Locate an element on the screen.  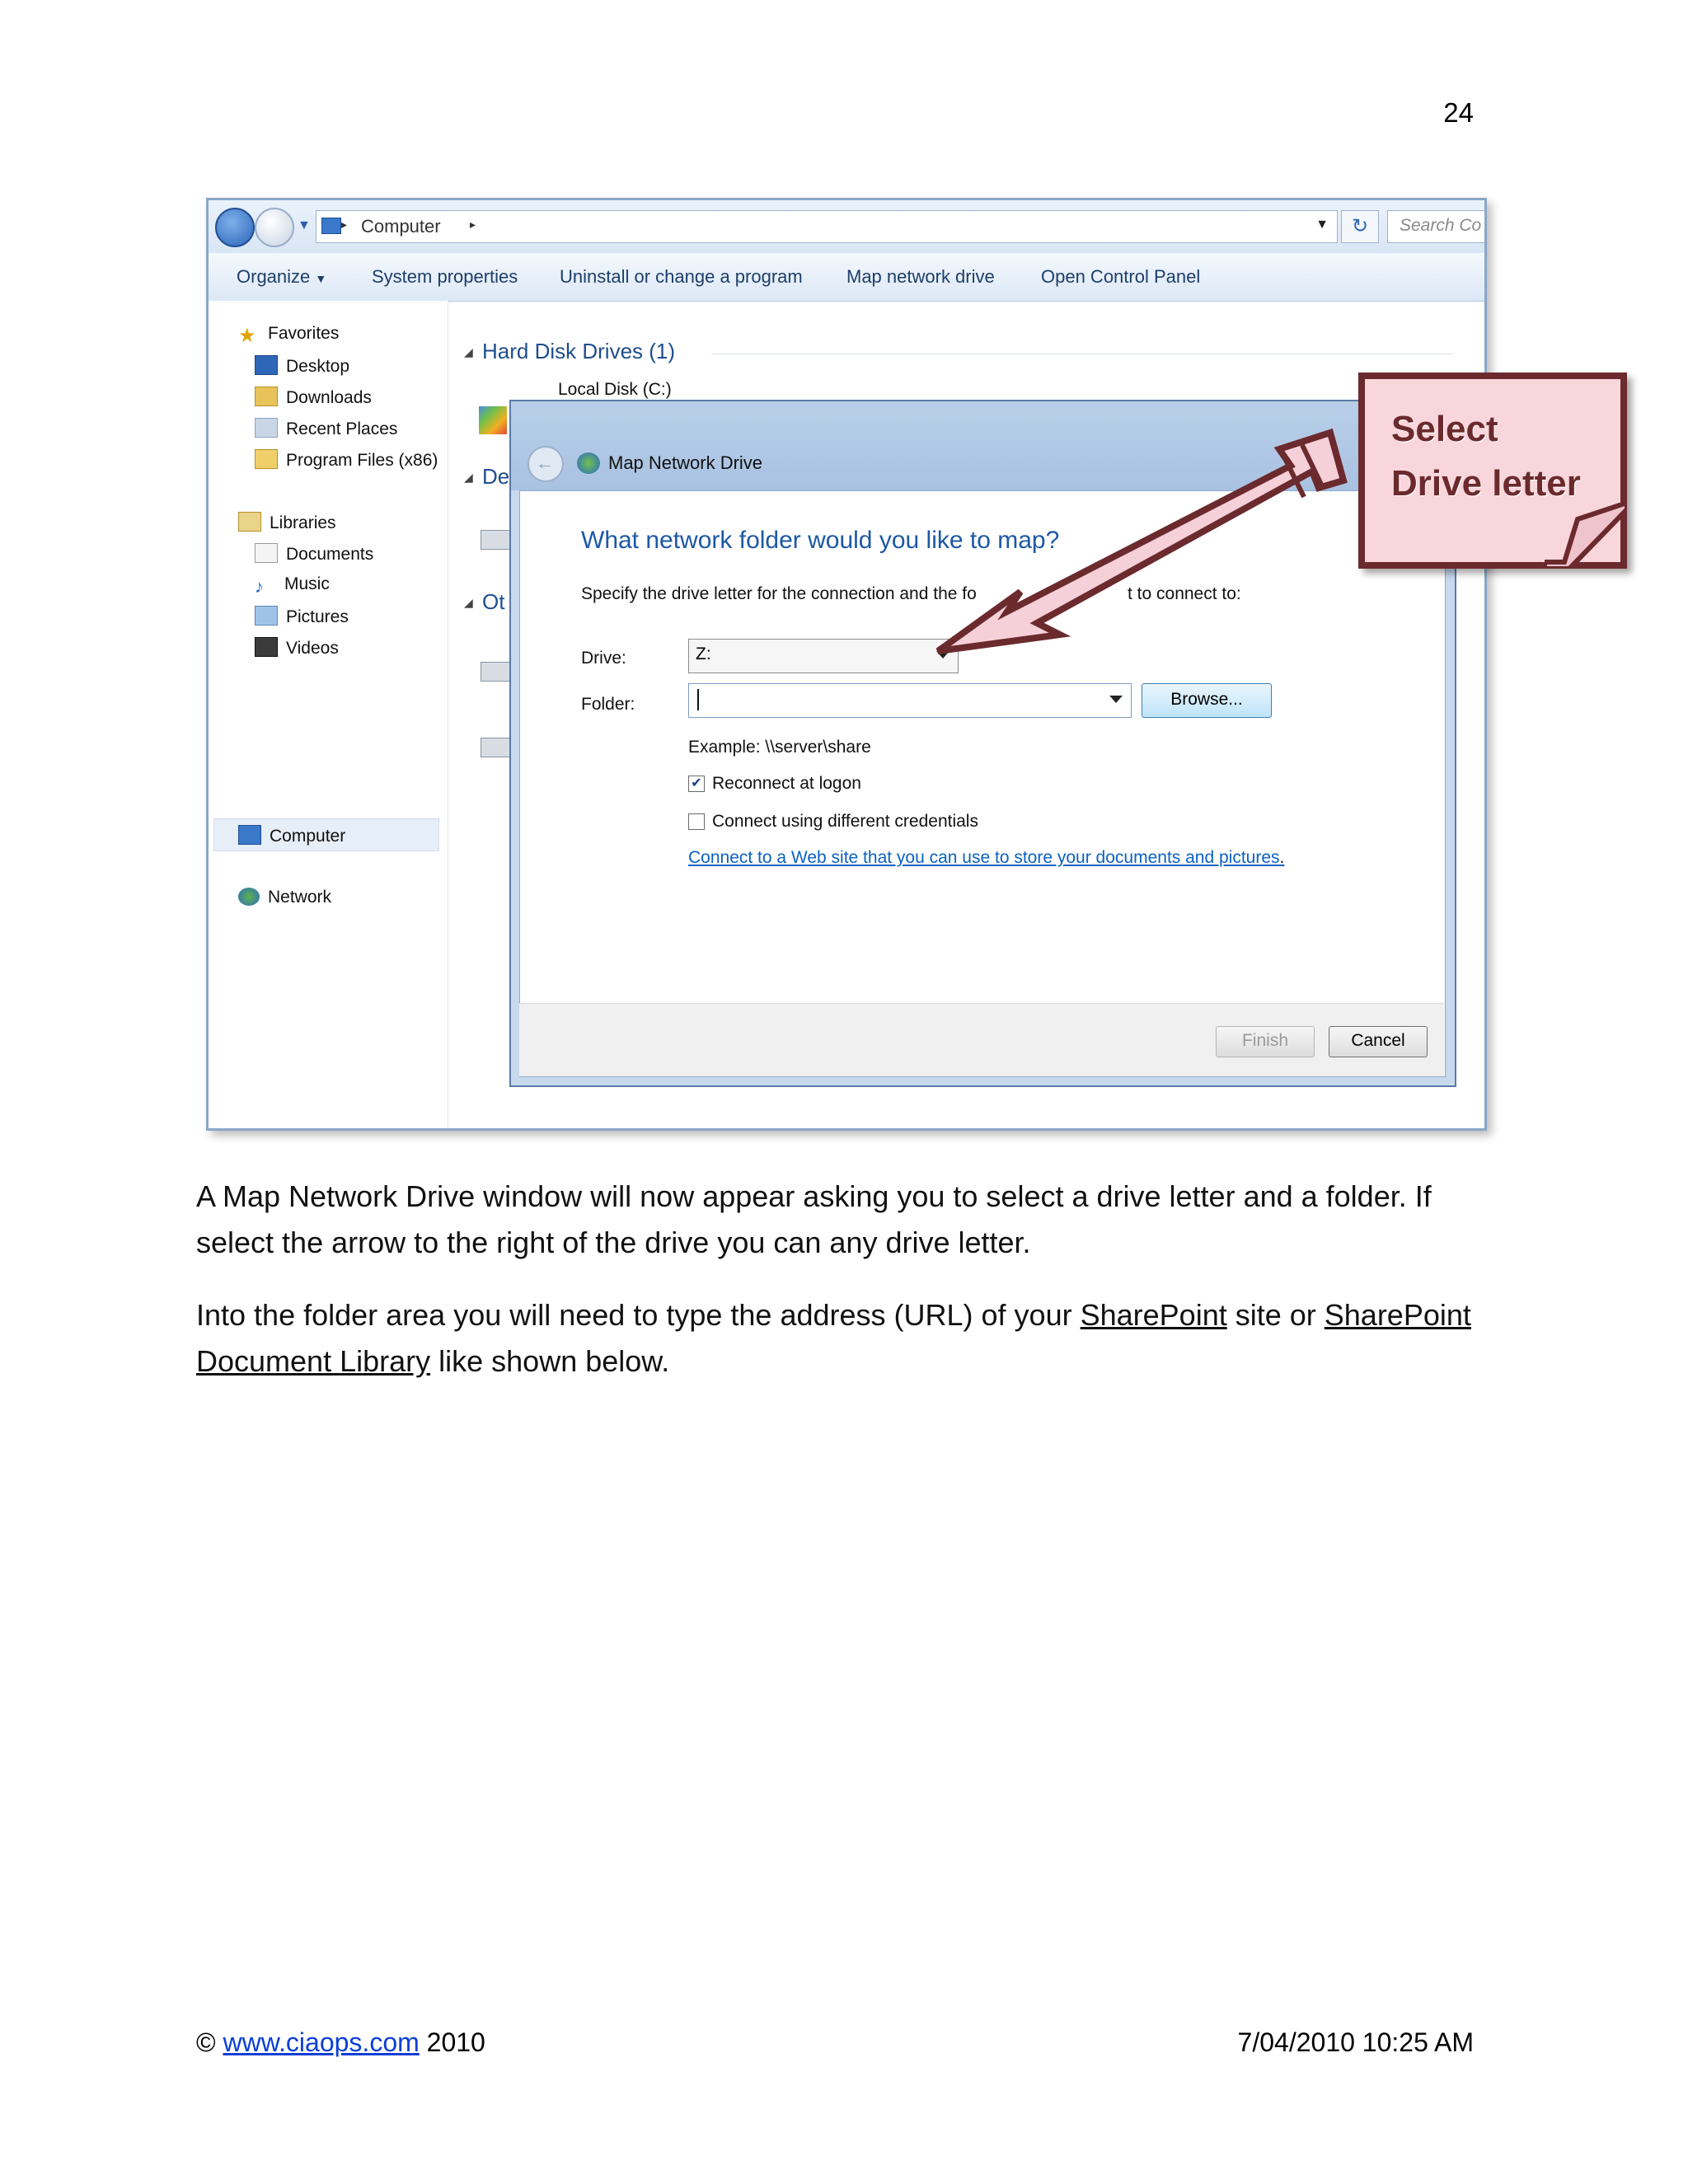
footer-date: 7/04/2010 10:25 AM is located at coordinates (1355, 2042).